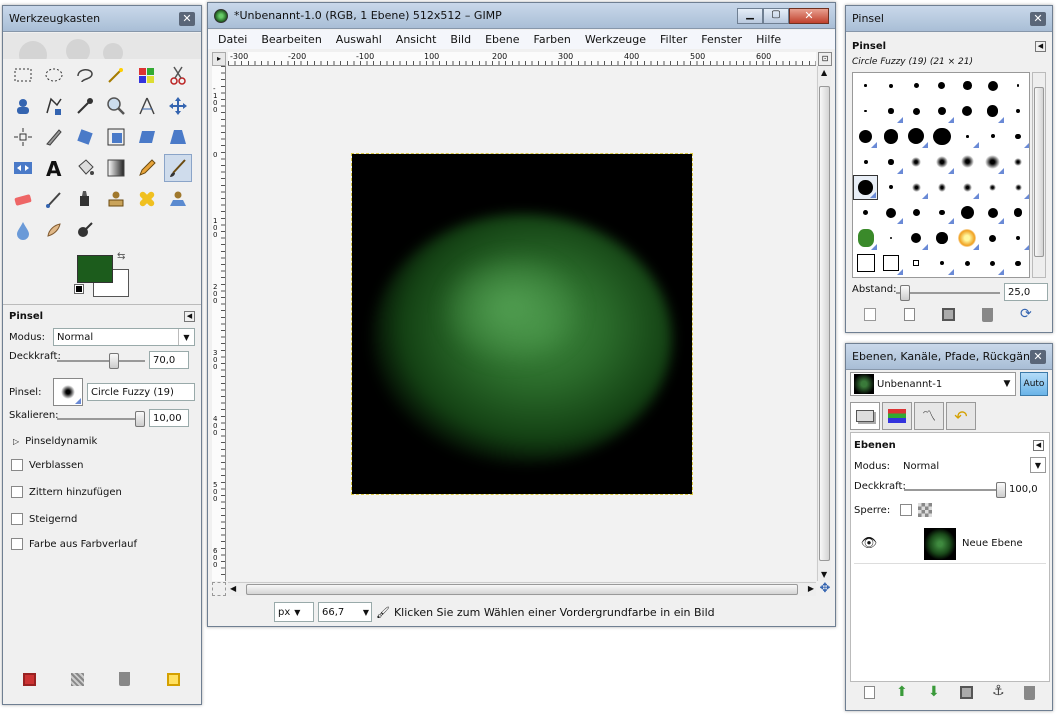 The width and height of the screenshot is (1057, 716). I want to click on jitter-checkbox, so click(17, 492).